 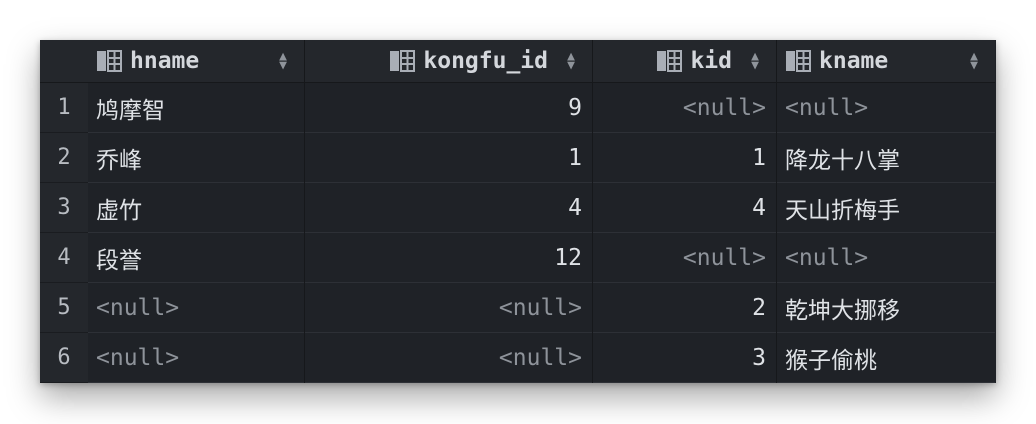 I want to click on cell-kname: 天山折梅手, so click(x=886, y=208).